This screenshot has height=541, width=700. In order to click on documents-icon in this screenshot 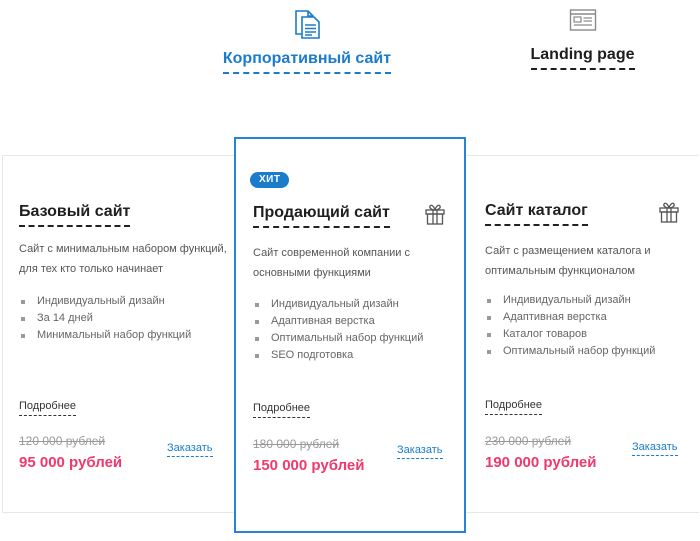, I will do `click(307, 24)`.